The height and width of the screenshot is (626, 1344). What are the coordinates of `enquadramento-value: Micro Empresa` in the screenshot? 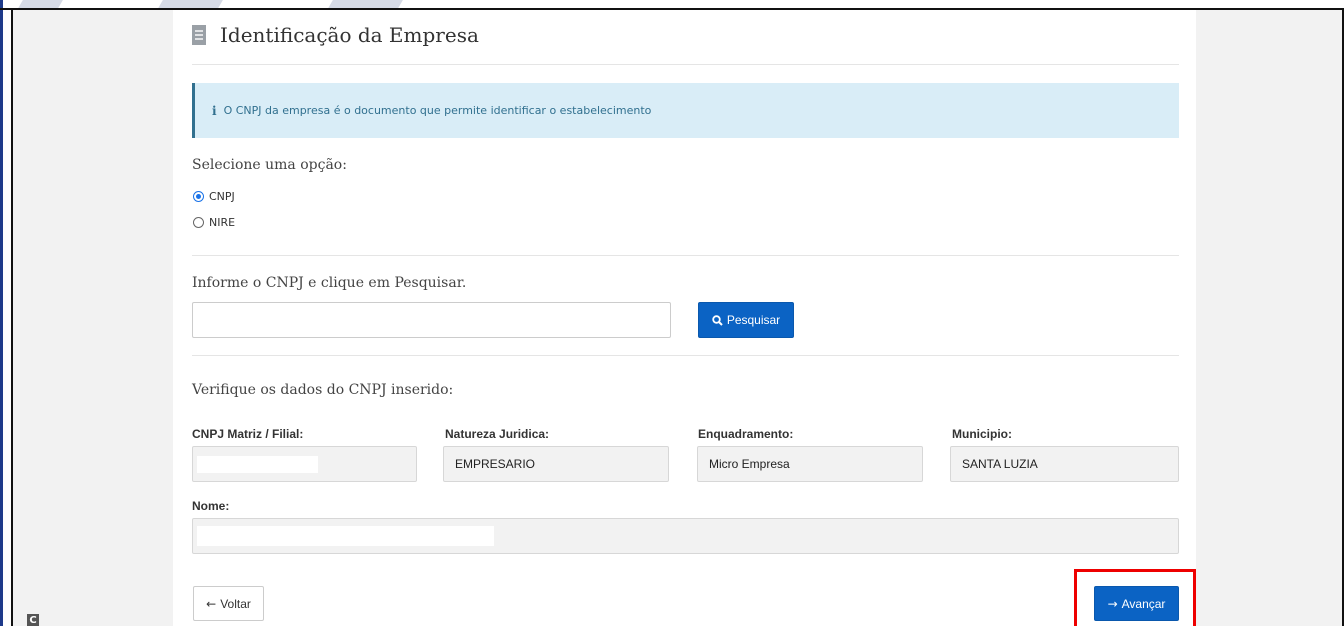 It's located at (749, 464).